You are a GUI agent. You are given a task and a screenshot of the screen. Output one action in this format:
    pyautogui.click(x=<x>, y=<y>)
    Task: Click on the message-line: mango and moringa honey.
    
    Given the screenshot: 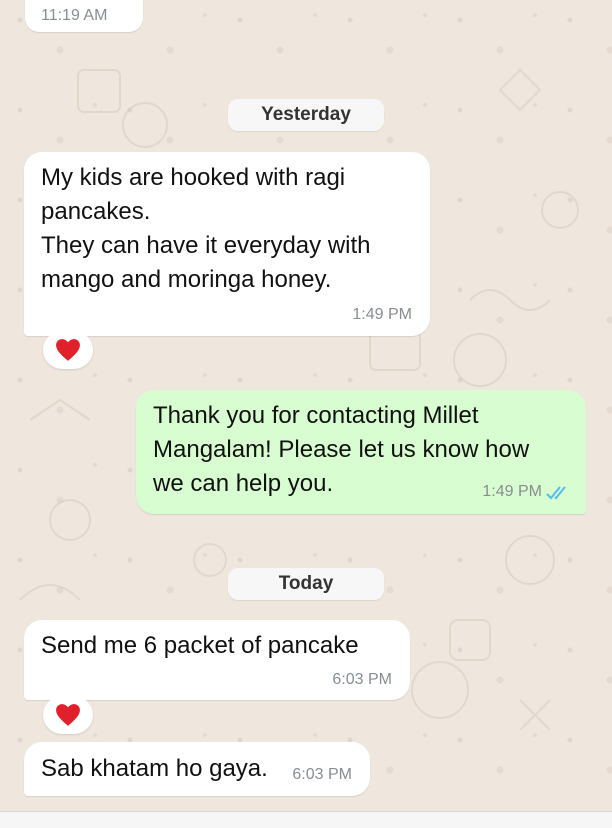 What is the action you would take?
    pyautogui.click(x=186, y=279)
    